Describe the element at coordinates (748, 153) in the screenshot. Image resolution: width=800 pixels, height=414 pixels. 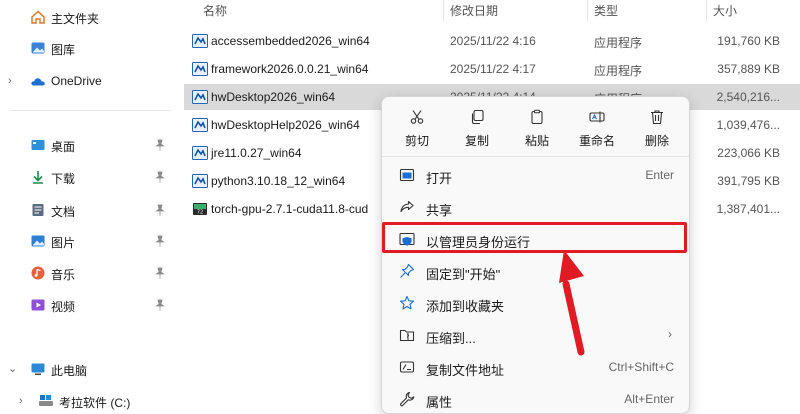
I see `file-size: 223,066 KB` at that location.